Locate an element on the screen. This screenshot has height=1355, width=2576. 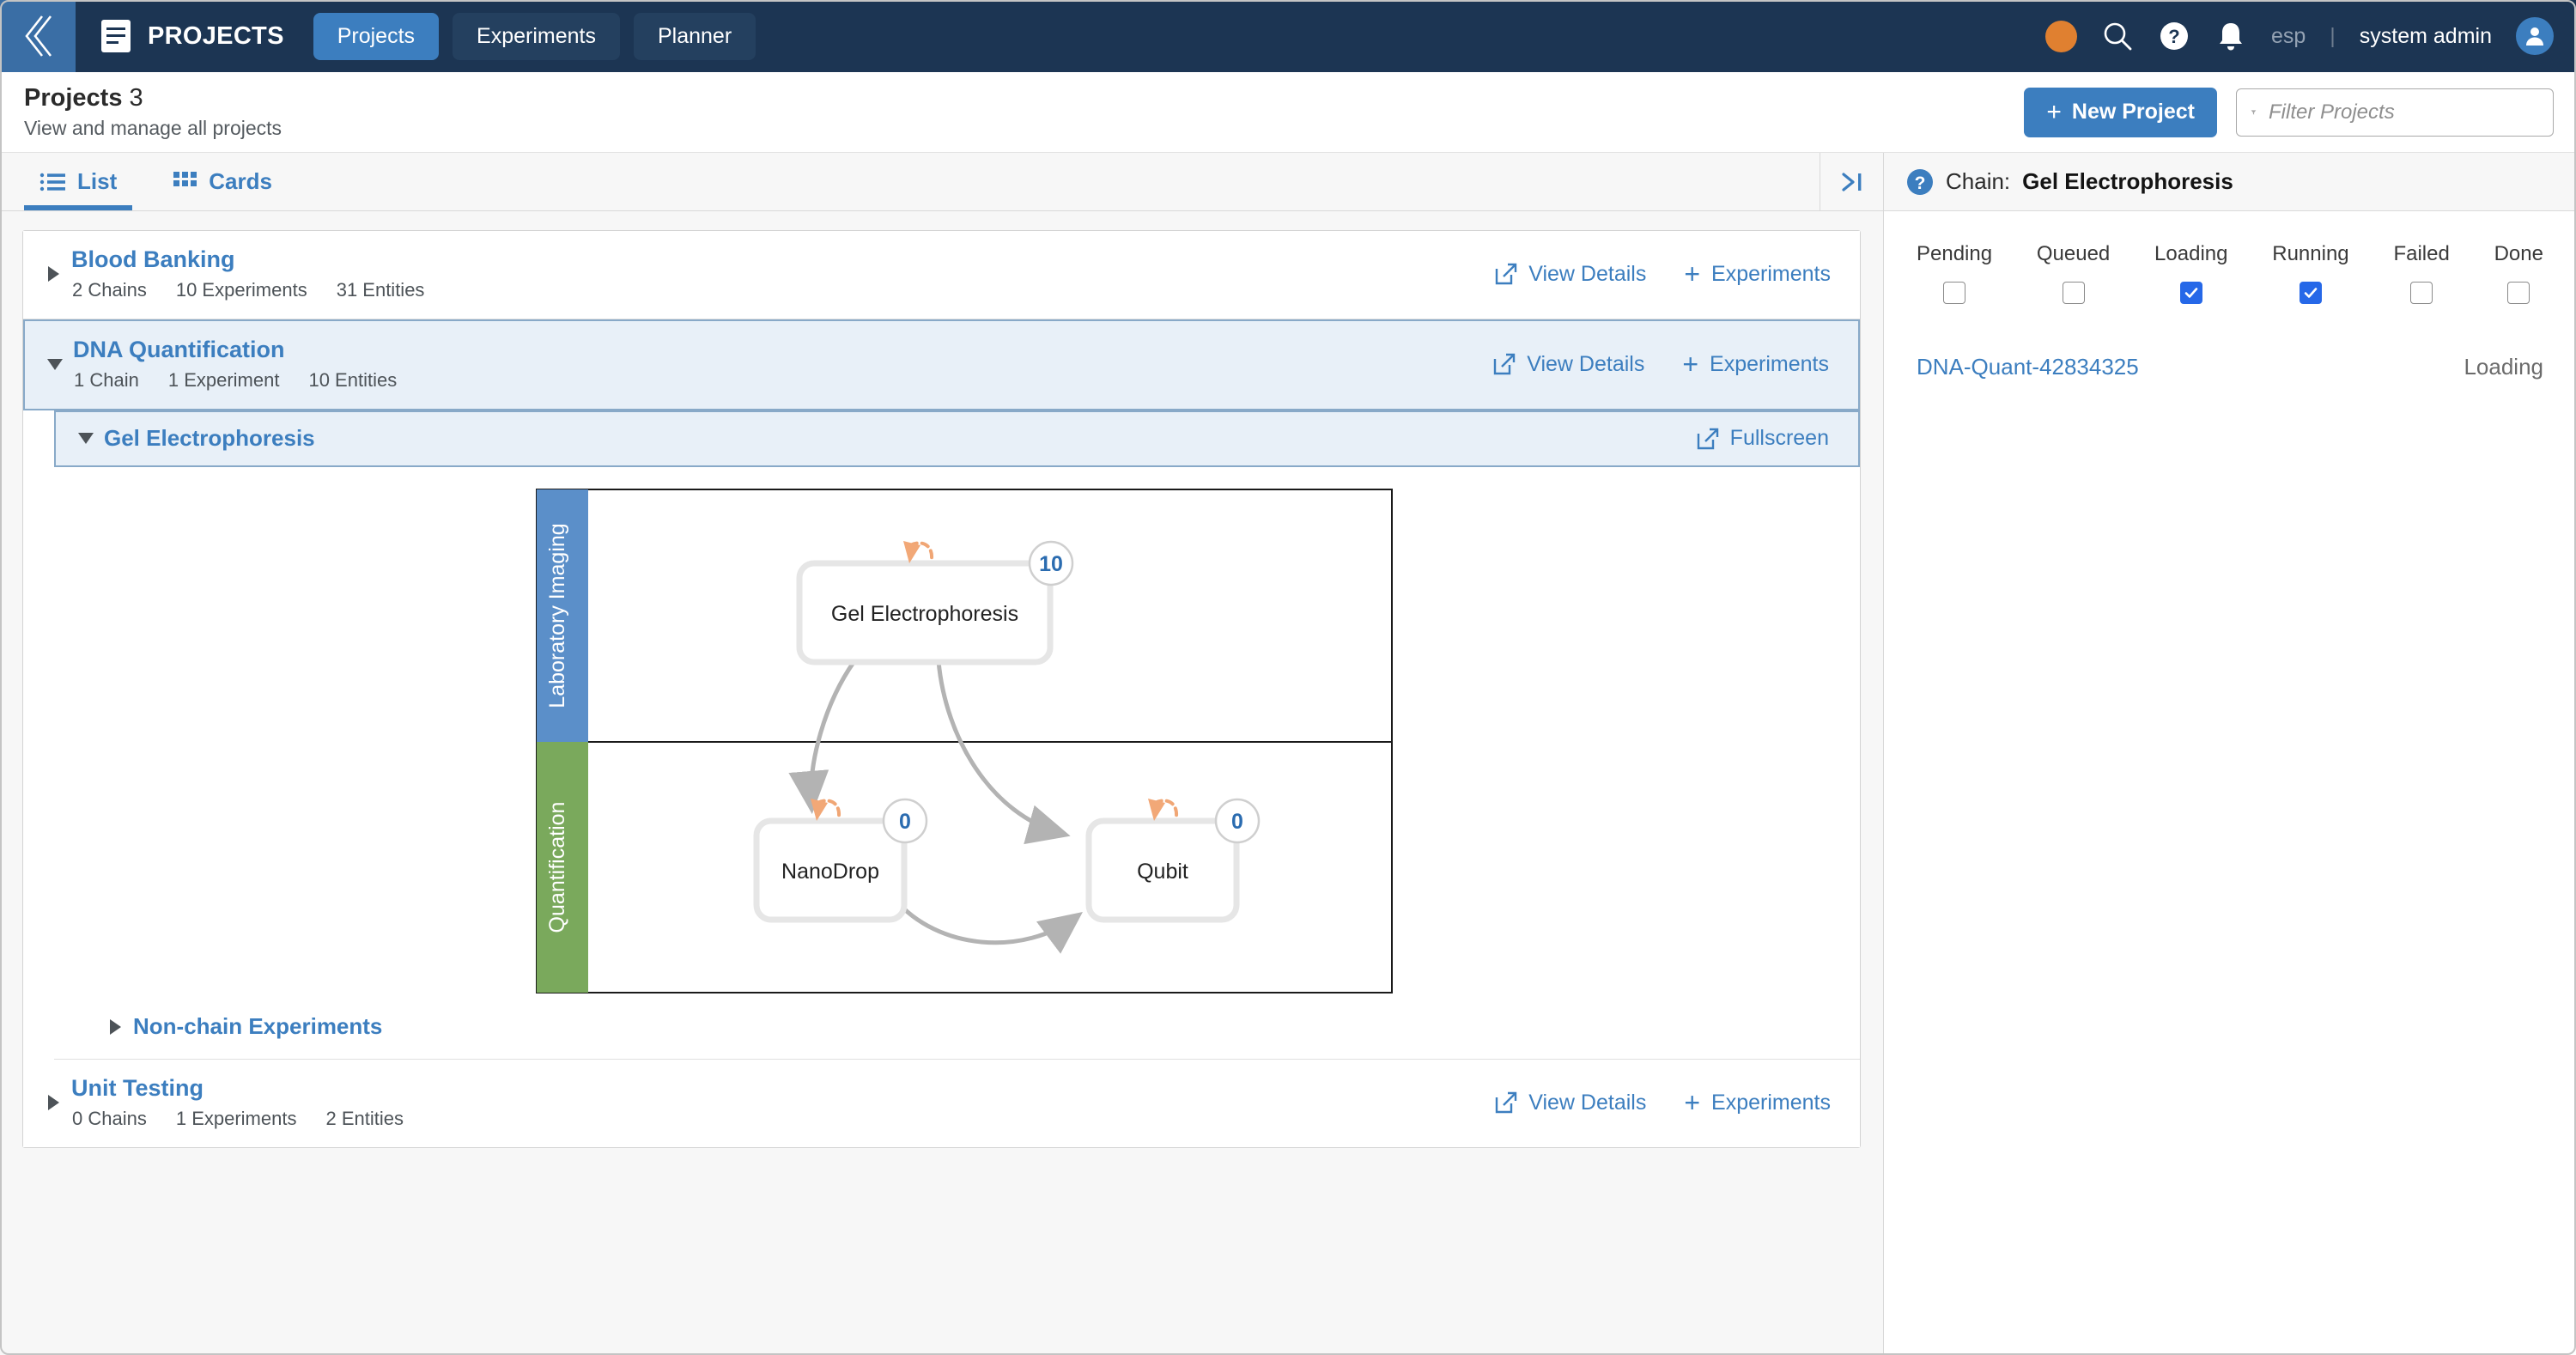
check-icon is located at coordinates (2191, 293).